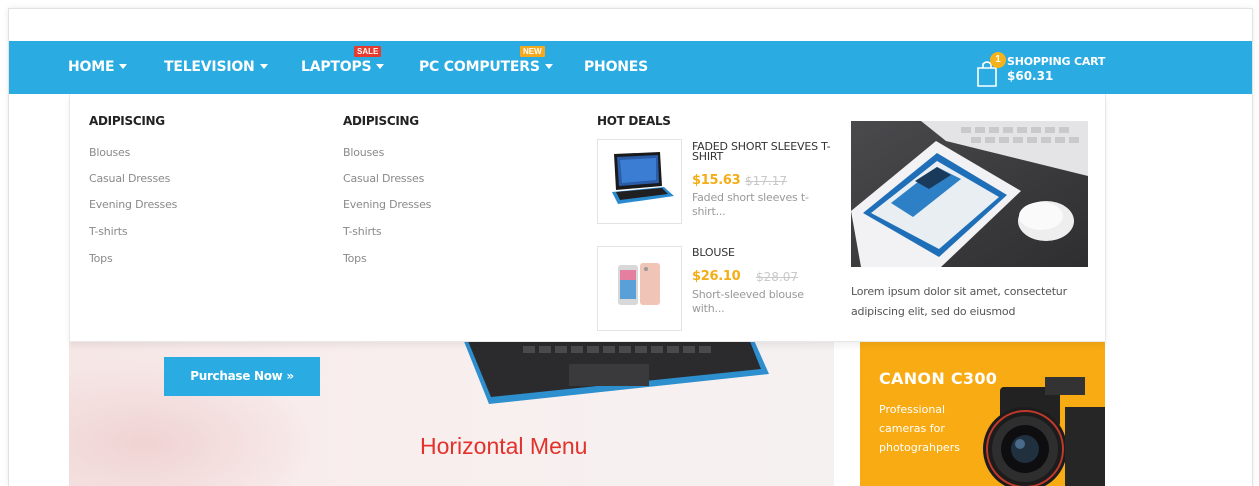 Image resolution: width=1259 pixels, height=486 pixels. I want to click on nav-item-label: PC COMPUTERS, so click(479, 67).